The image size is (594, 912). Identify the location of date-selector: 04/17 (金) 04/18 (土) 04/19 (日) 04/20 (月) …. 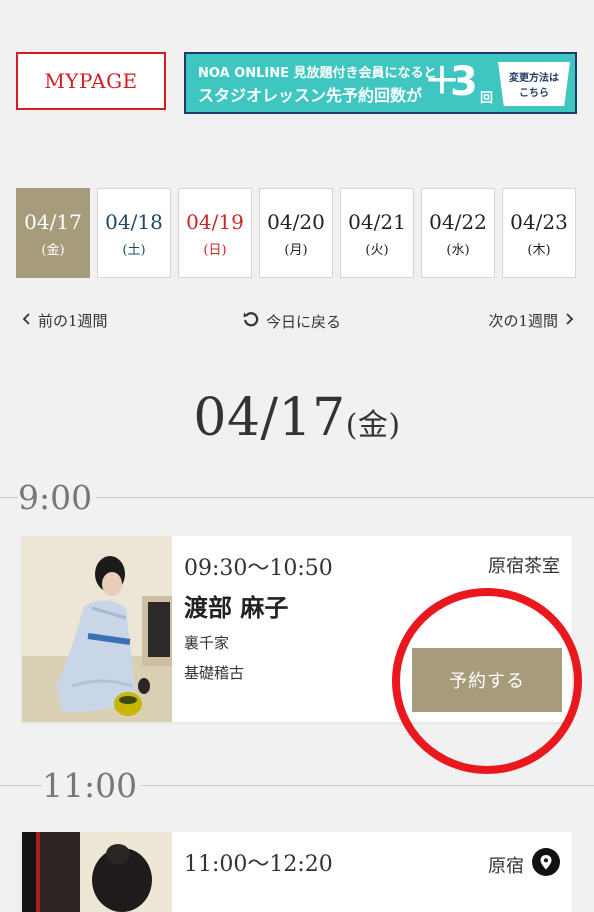
(297, 234).